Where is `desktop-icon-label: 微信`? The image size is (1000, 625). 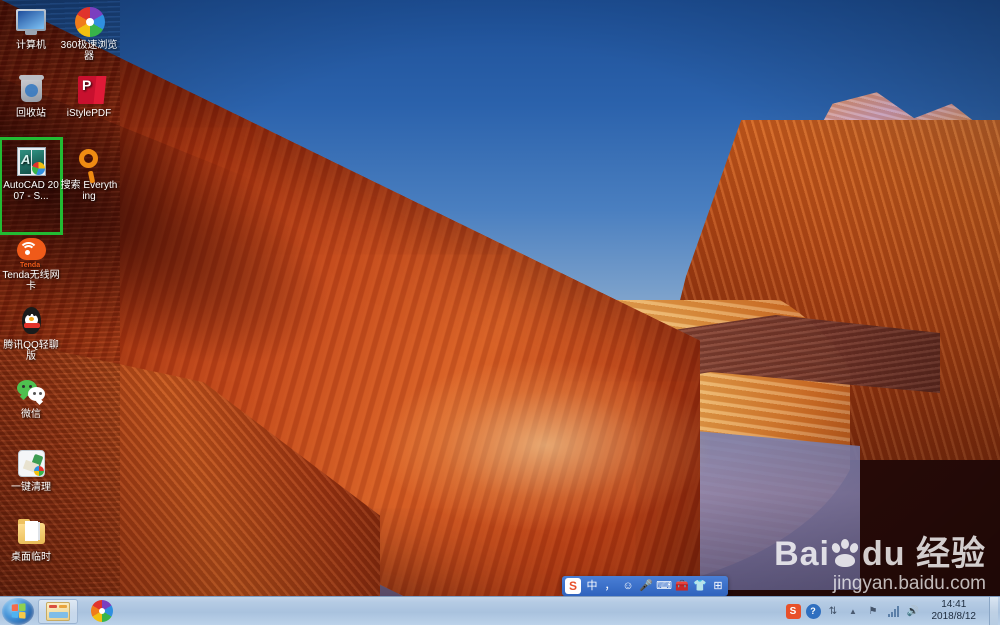
desktop-icon-label: 微信 is located at coordinates (31, 414).